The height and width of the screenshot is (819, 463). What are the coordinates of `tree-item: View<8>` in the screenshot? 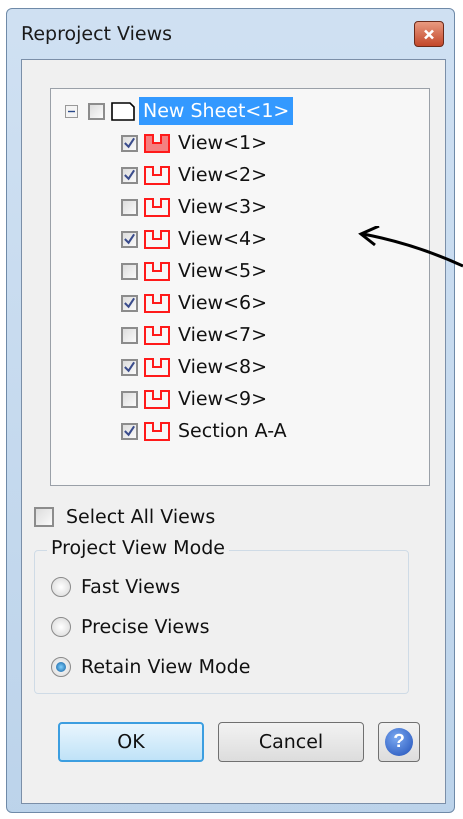 It's located at (223, 367).